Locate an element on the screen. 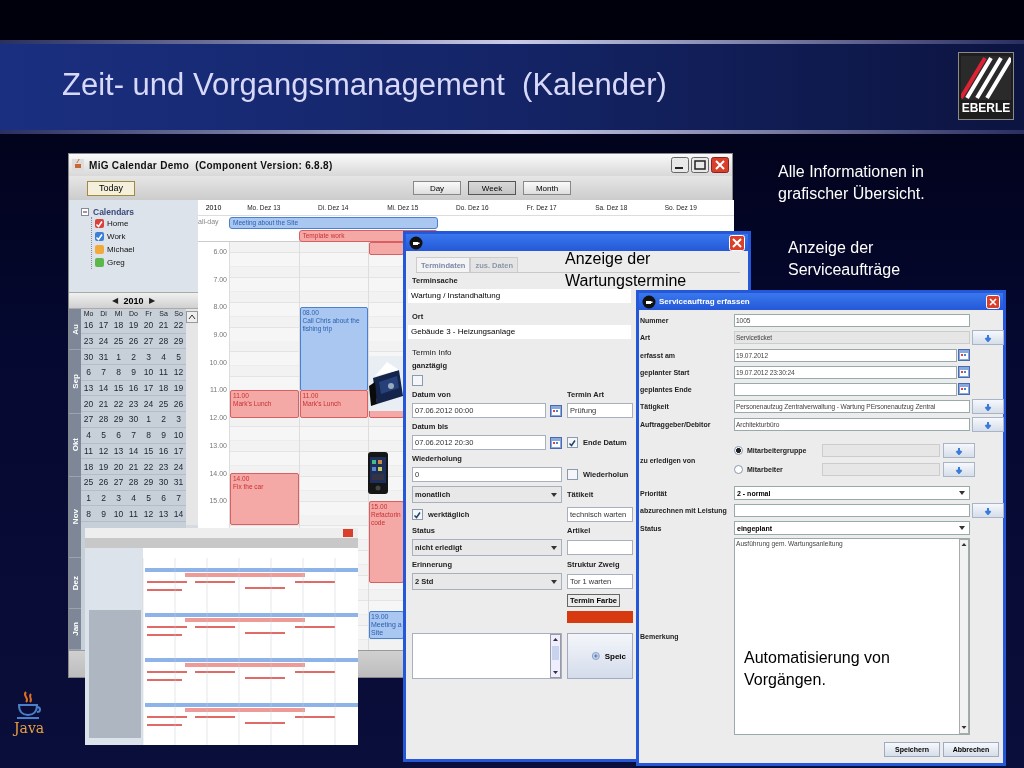 Image resolution: width=1024 pixels, height=768 pixels. calendar-event is located at coordinates (386, 248).